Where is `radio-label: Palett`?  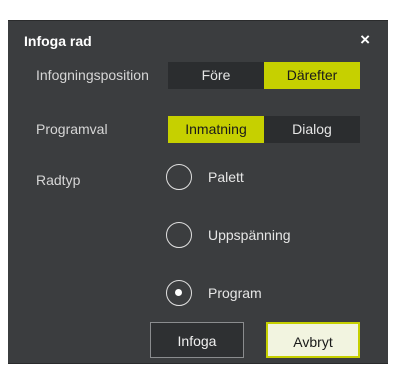 radio-label: Palett is located at coordinates (226, 177).